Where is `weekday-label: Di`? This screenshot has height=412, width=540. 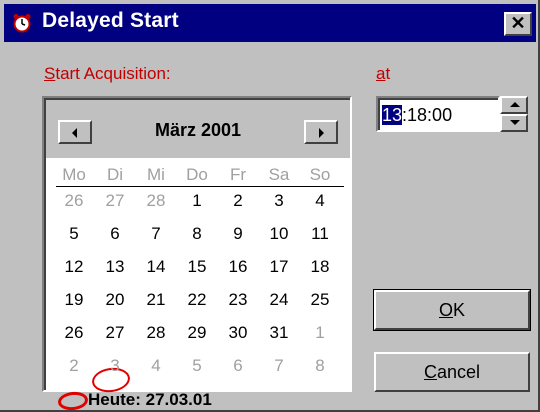 weekday-label: Di is located at coordinates (115, 174).